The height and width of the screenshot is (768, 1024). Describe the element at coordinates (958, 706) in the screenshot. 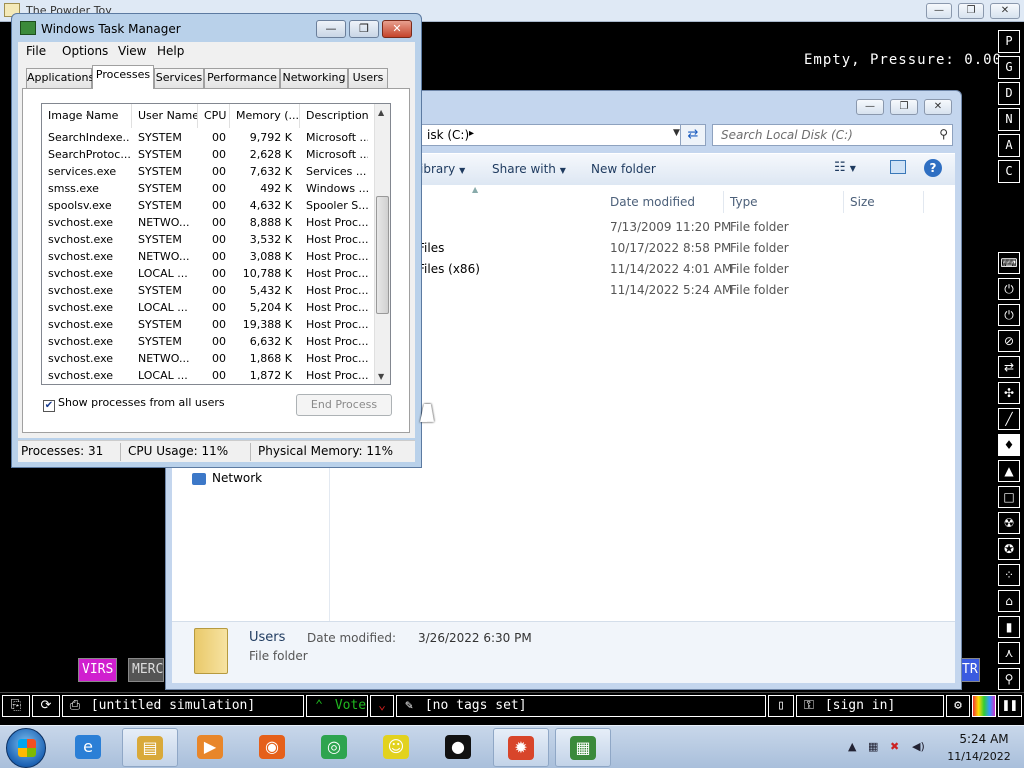

I see `settings-icon: ⚙` at that location.